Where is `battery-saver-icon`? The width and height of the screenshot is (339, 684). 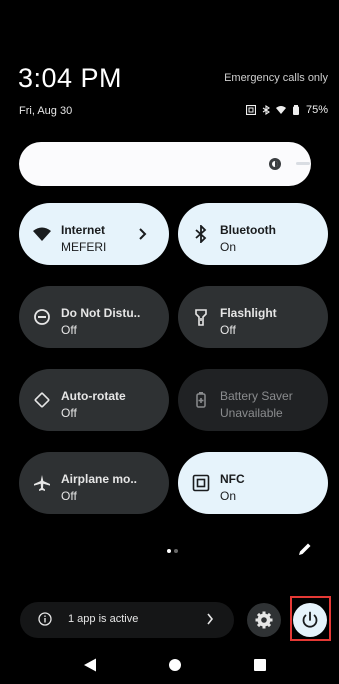
battery-saver-icon is located at coordinates (201, 400).